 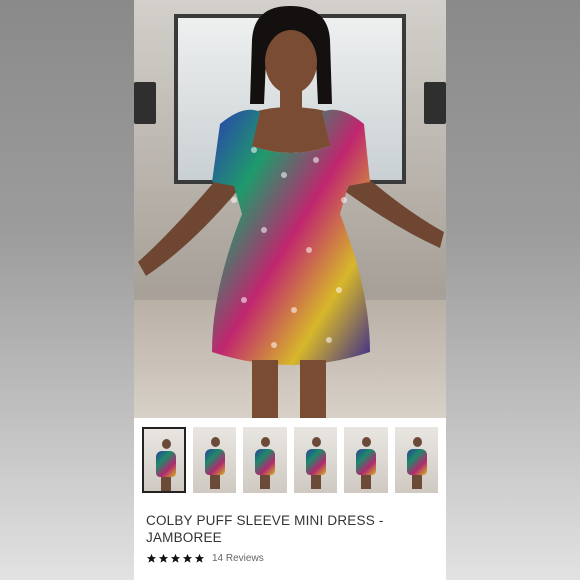 I want to click on product-title: COLBY PUFF SLEEVE MINI DRESS - JAMBOREE, so click(x=265, y=529).